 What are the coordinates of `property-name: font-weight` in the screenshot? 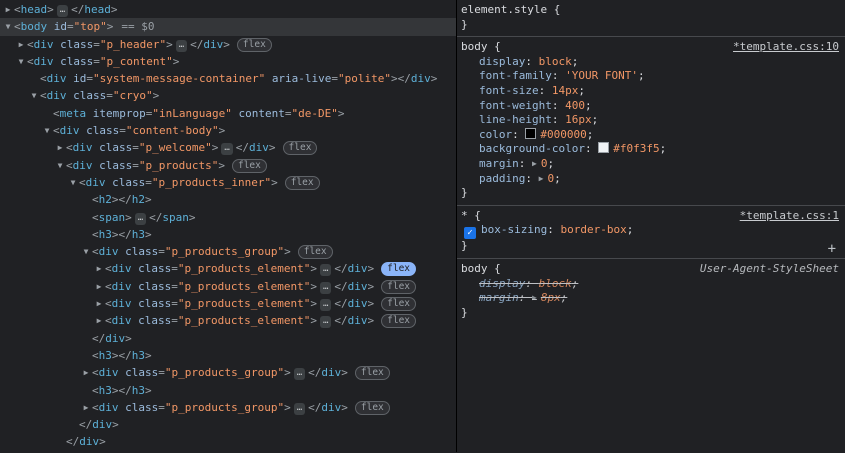 It's located at (515, 105).